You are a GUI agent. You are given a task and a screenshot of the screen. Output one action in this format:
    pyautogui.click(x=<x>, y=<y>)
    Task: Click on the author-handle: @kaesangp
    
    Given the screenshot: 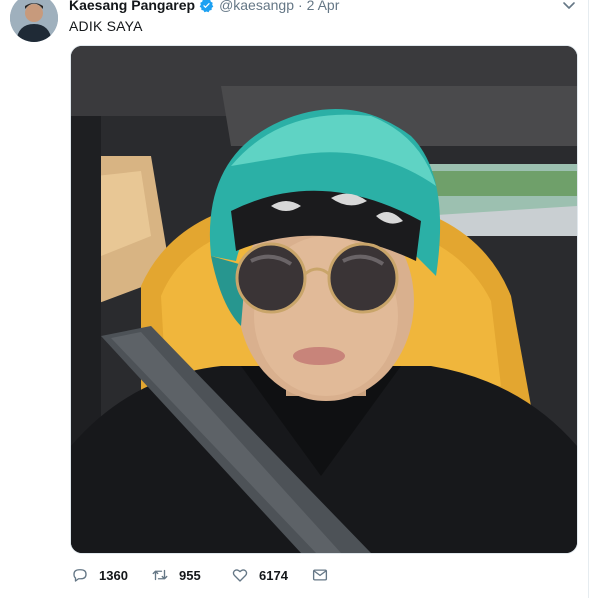 What is the action you would take?
    pyautogui.click(x=256, y=6)
    